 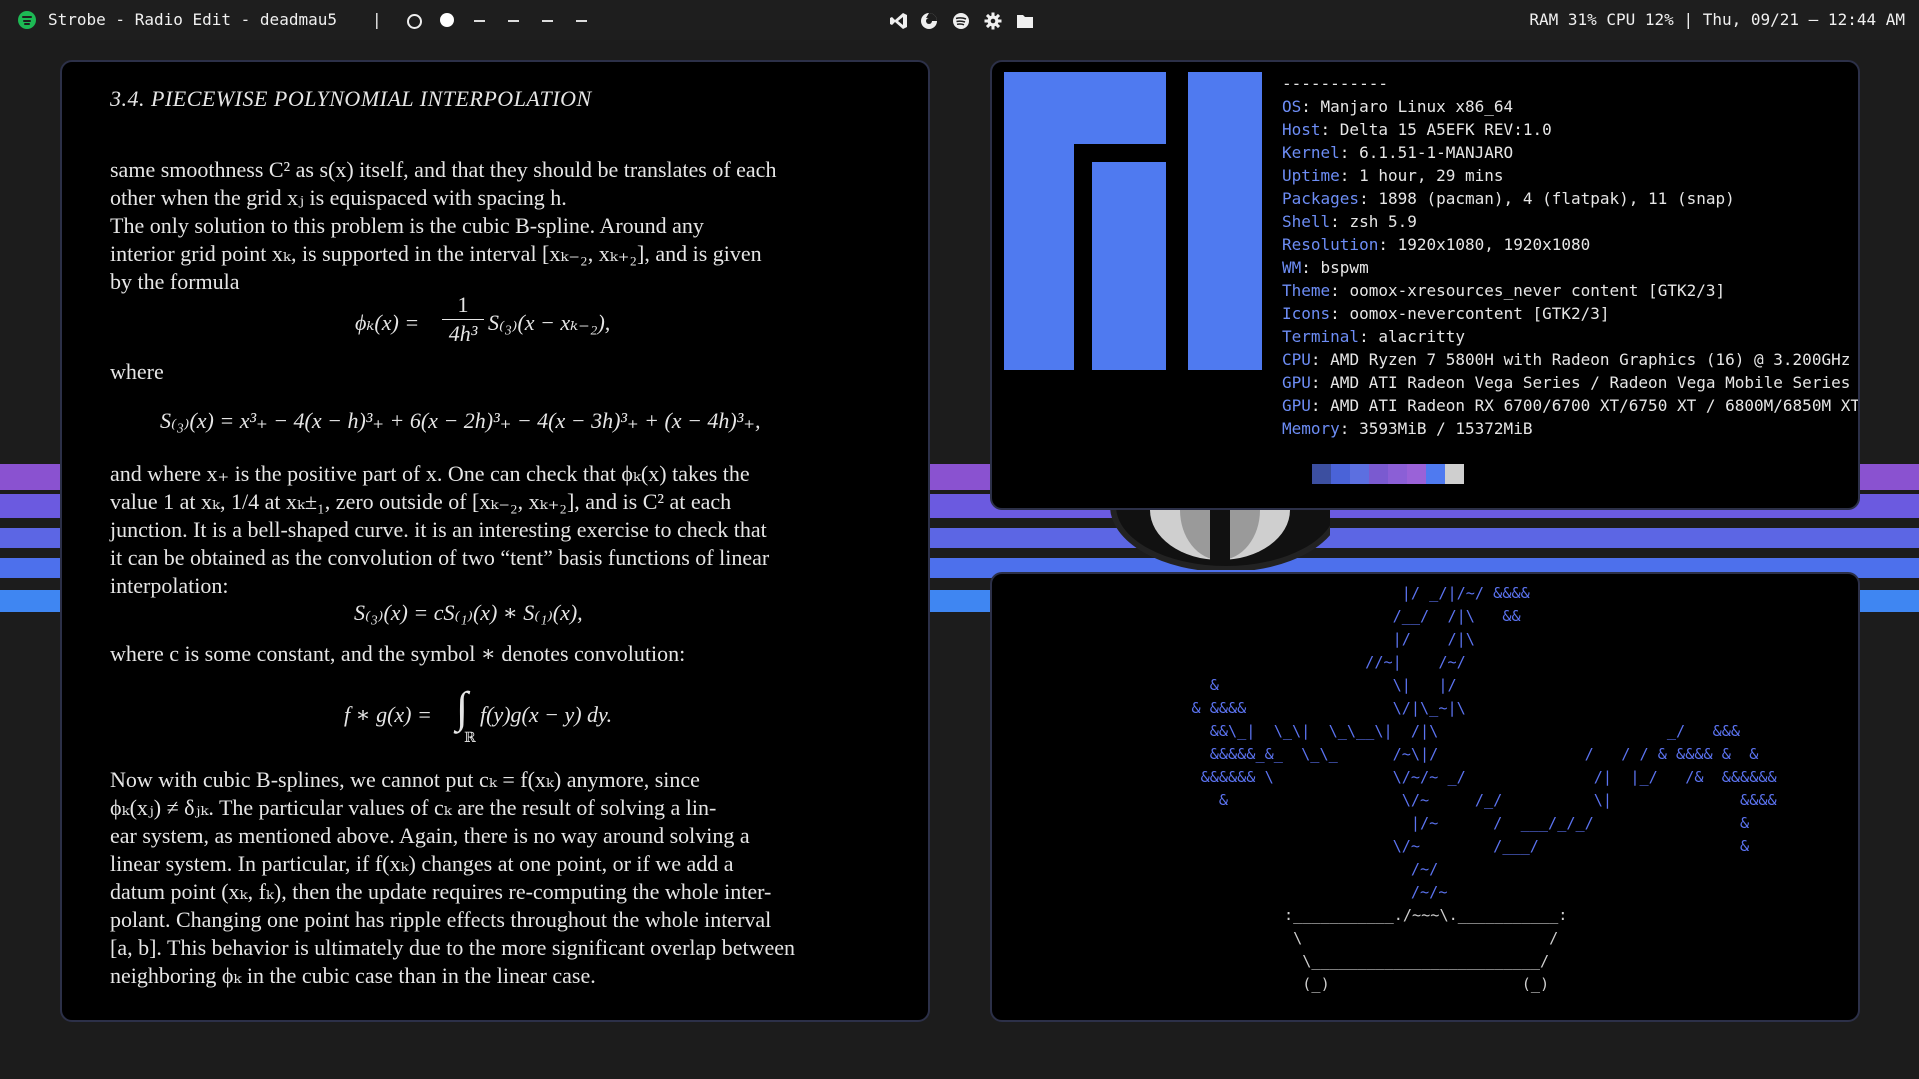 I want to click on equation-integral-lhs: f ∗ g(x) =, so click(x=388, y=714).